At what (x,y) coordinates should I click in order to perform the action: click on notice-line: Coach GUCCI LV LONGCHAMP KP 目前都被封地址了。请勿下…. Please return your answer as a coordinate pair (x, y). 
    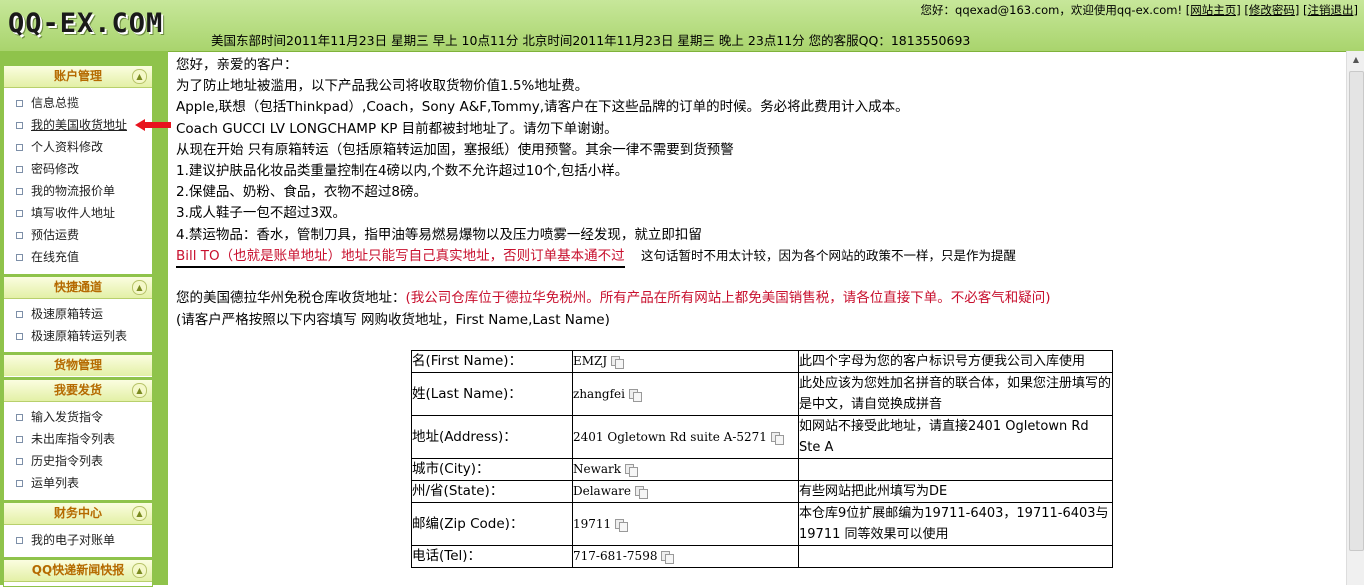
    Looking at the image, I should click on (397, 128).